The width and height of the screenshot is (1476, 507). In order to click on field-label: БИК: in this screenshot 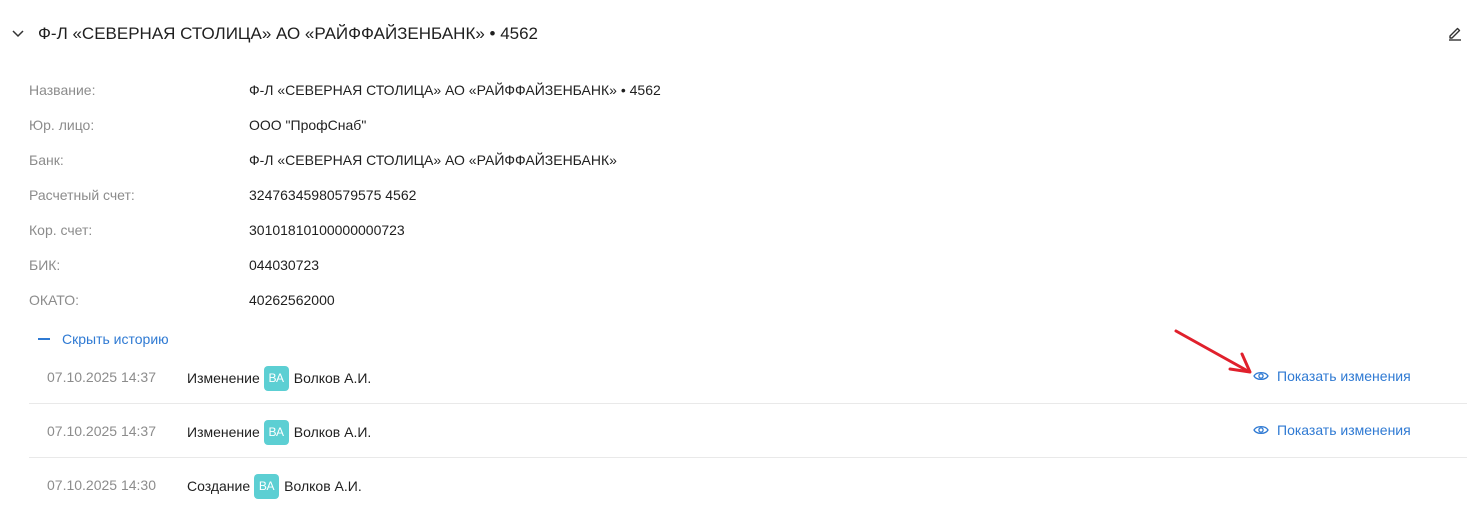, I will do `click(45, 265)`.